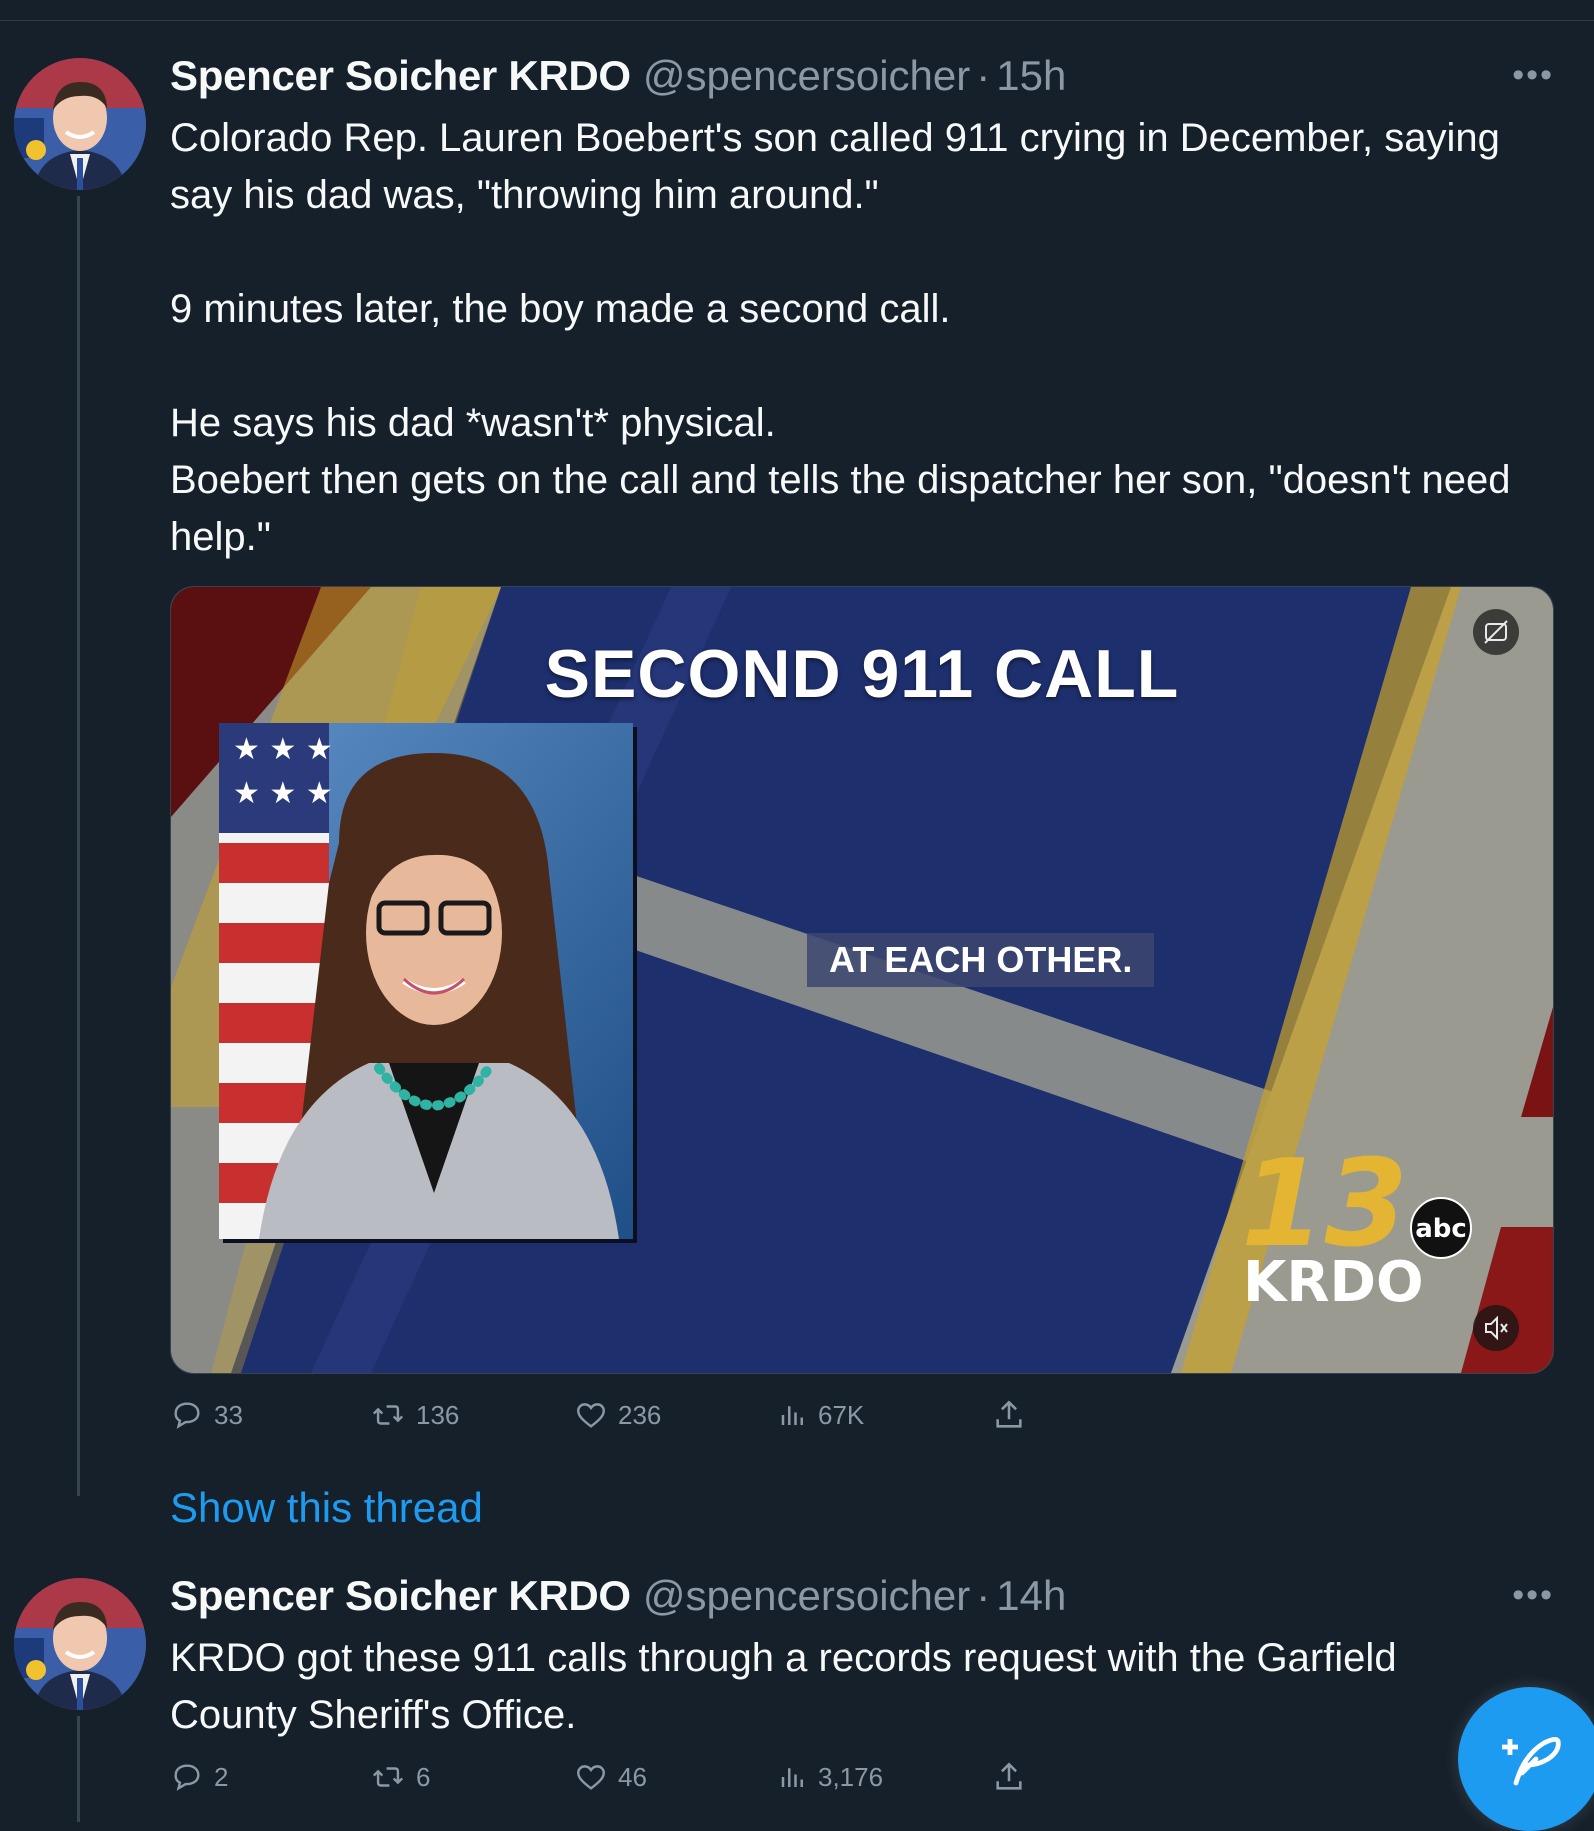  I want to click on logo-station: KRDO, so click(1333, 1281).